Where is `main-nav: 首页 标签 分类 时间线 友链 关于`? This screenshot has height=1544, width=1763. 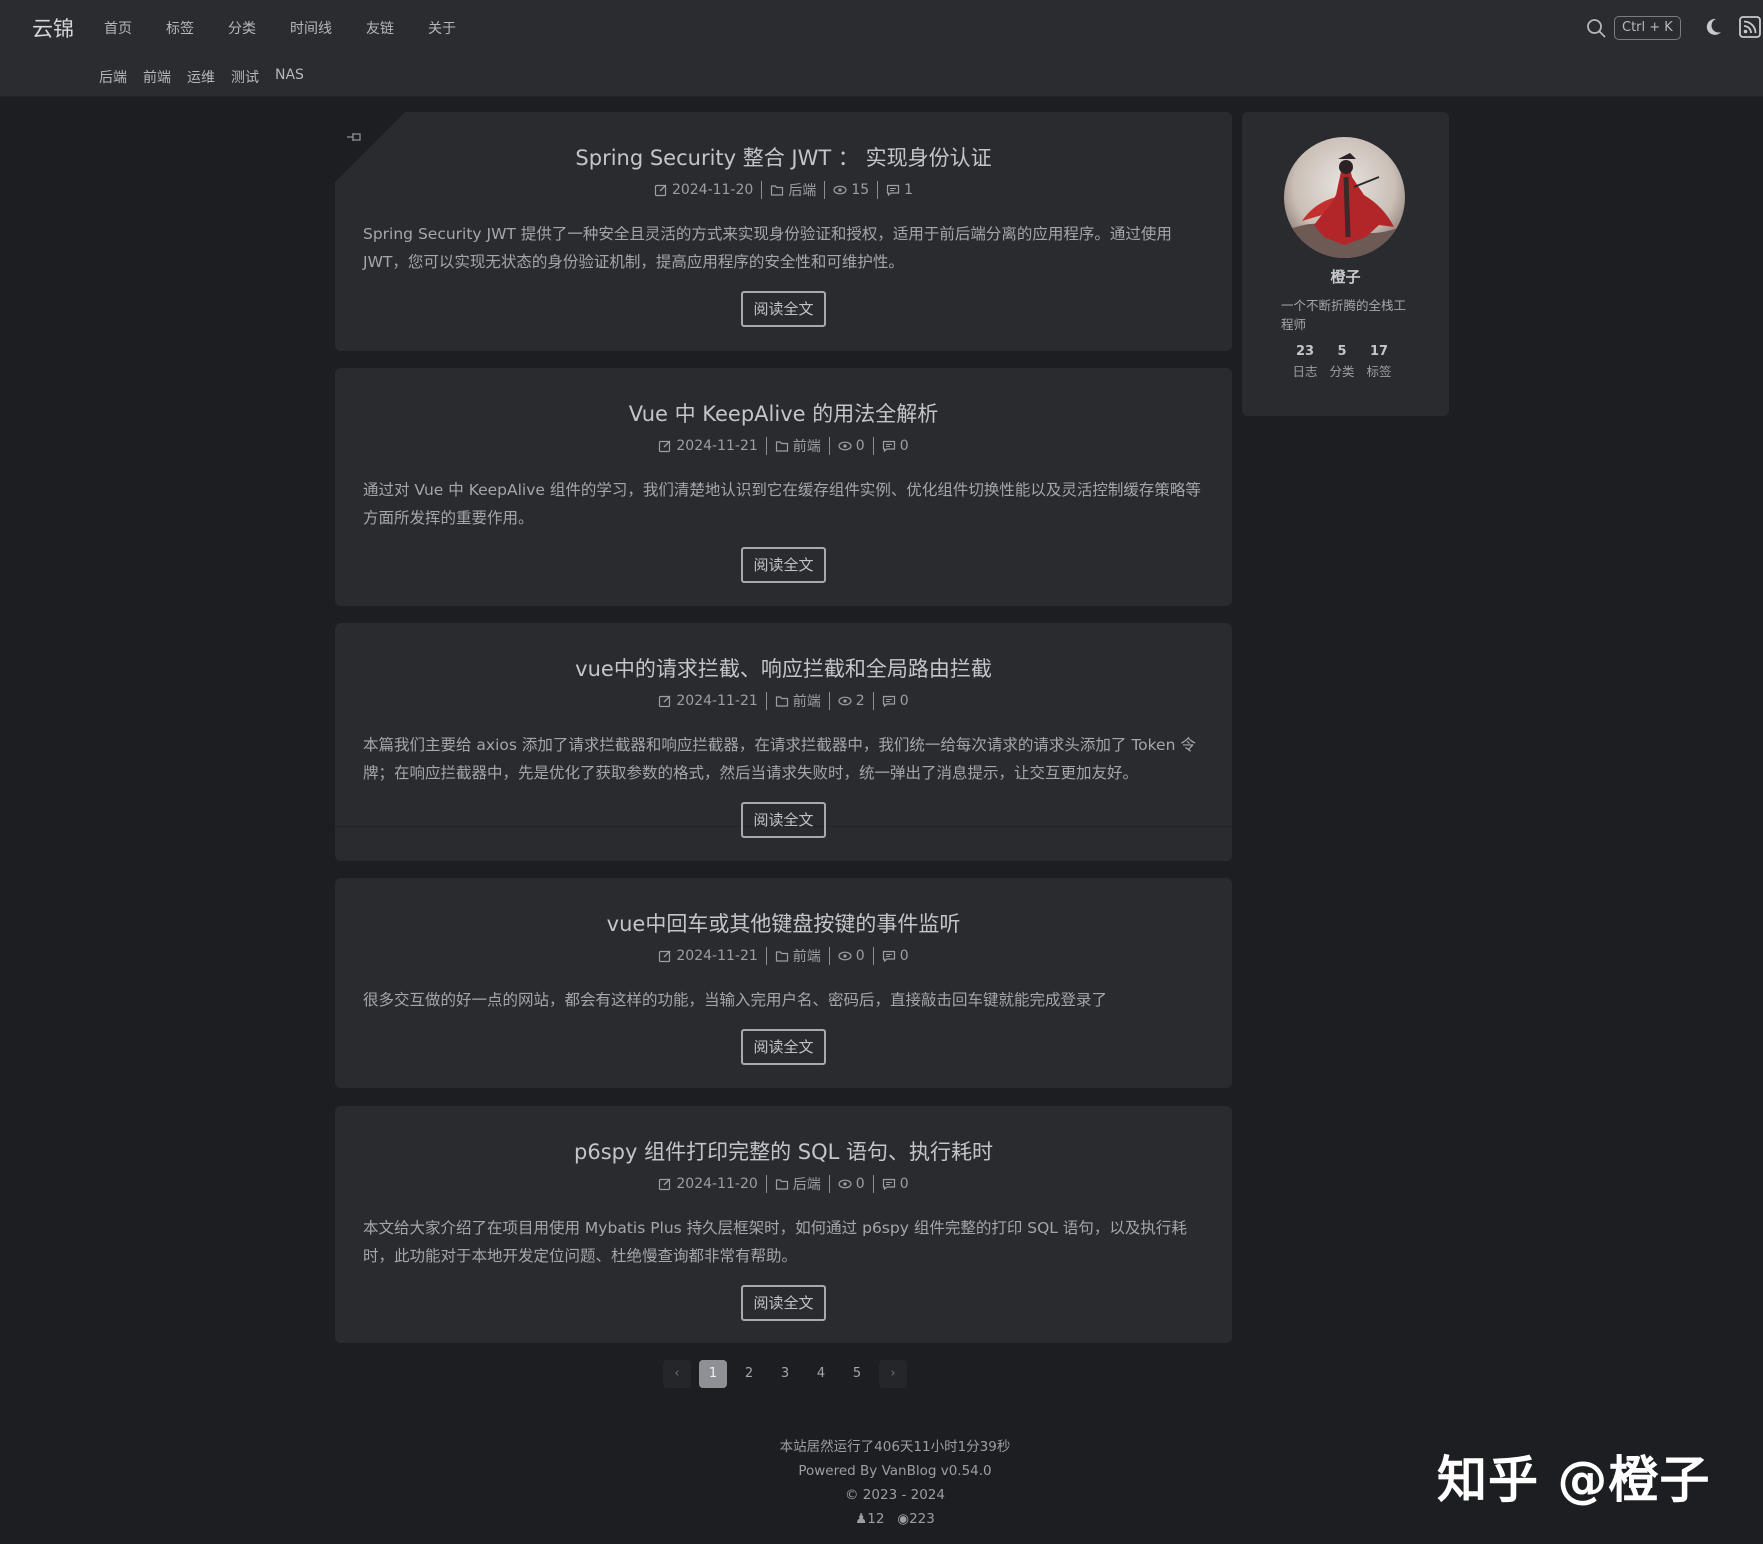
main-nav: 首页 标签 分类 时间线 友链 关于 is located at coordinates (297, 28).